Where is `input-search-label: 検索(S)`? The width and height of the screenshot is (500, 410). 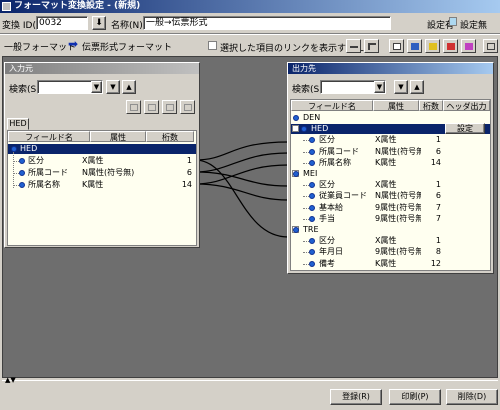
input-search-label: 検索(S) is located at coordinates (24, 90).